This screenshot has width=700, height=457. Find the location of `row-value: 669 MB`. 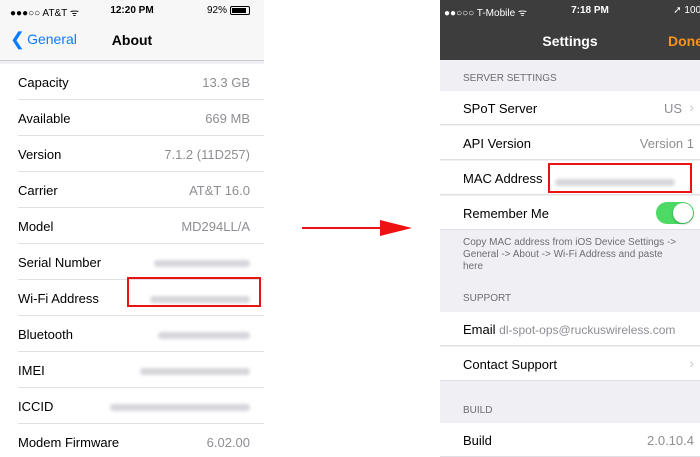

row-value: 669 MB is located at coordinates (227, 118).